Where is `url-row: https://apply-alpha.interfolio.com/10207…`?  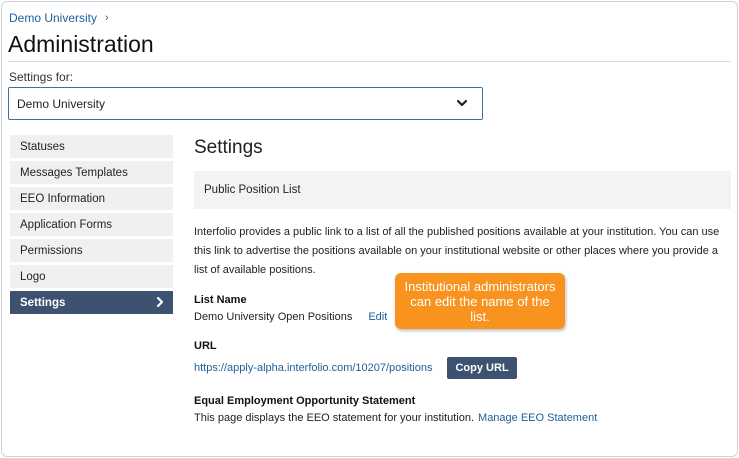
url-row: https://apply-alpha.interfolio.com/10207… is located at coordinates (462, 368).